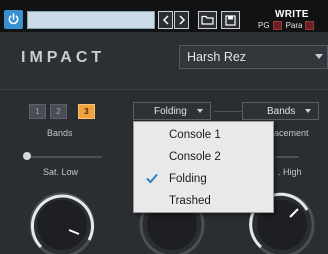 Image resolution: width=328 pixels, height=254 pixels. Describe the element at coordinates (37, 111) in the screenshot. I see `bands-button-1: 1` at that location.